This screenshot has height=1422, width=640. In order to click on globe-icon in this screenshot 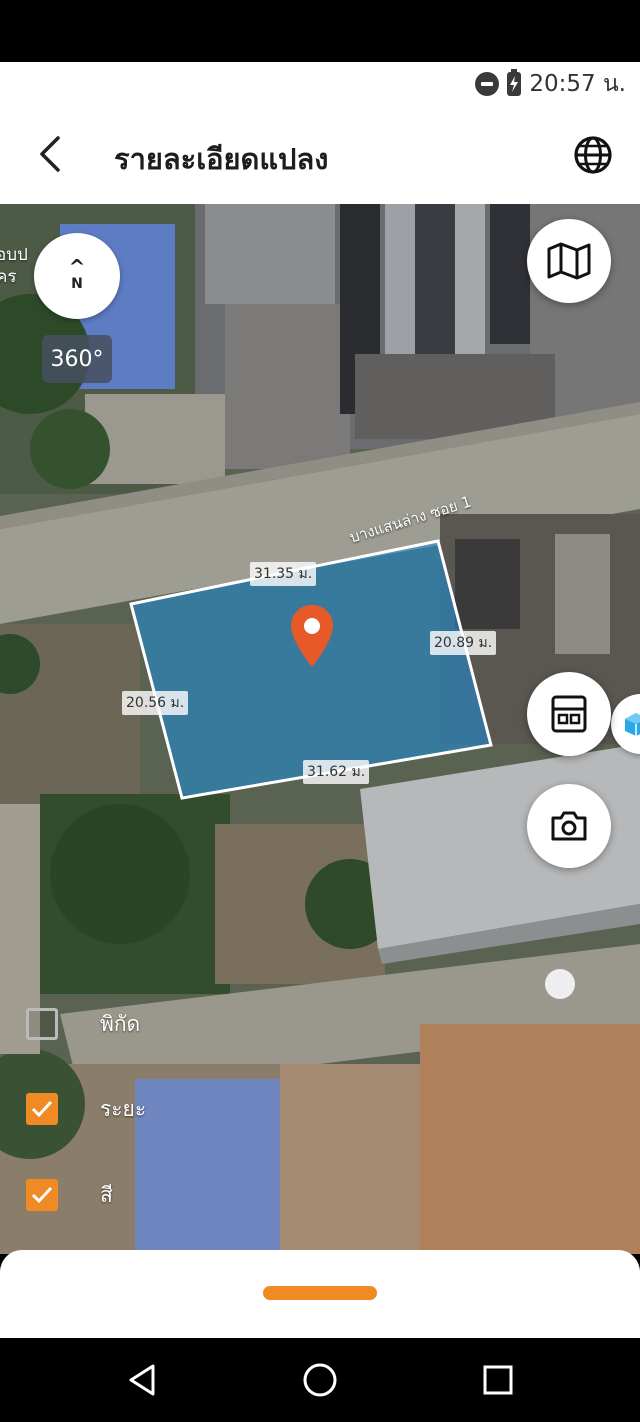, I will do `click(593, 155)`.